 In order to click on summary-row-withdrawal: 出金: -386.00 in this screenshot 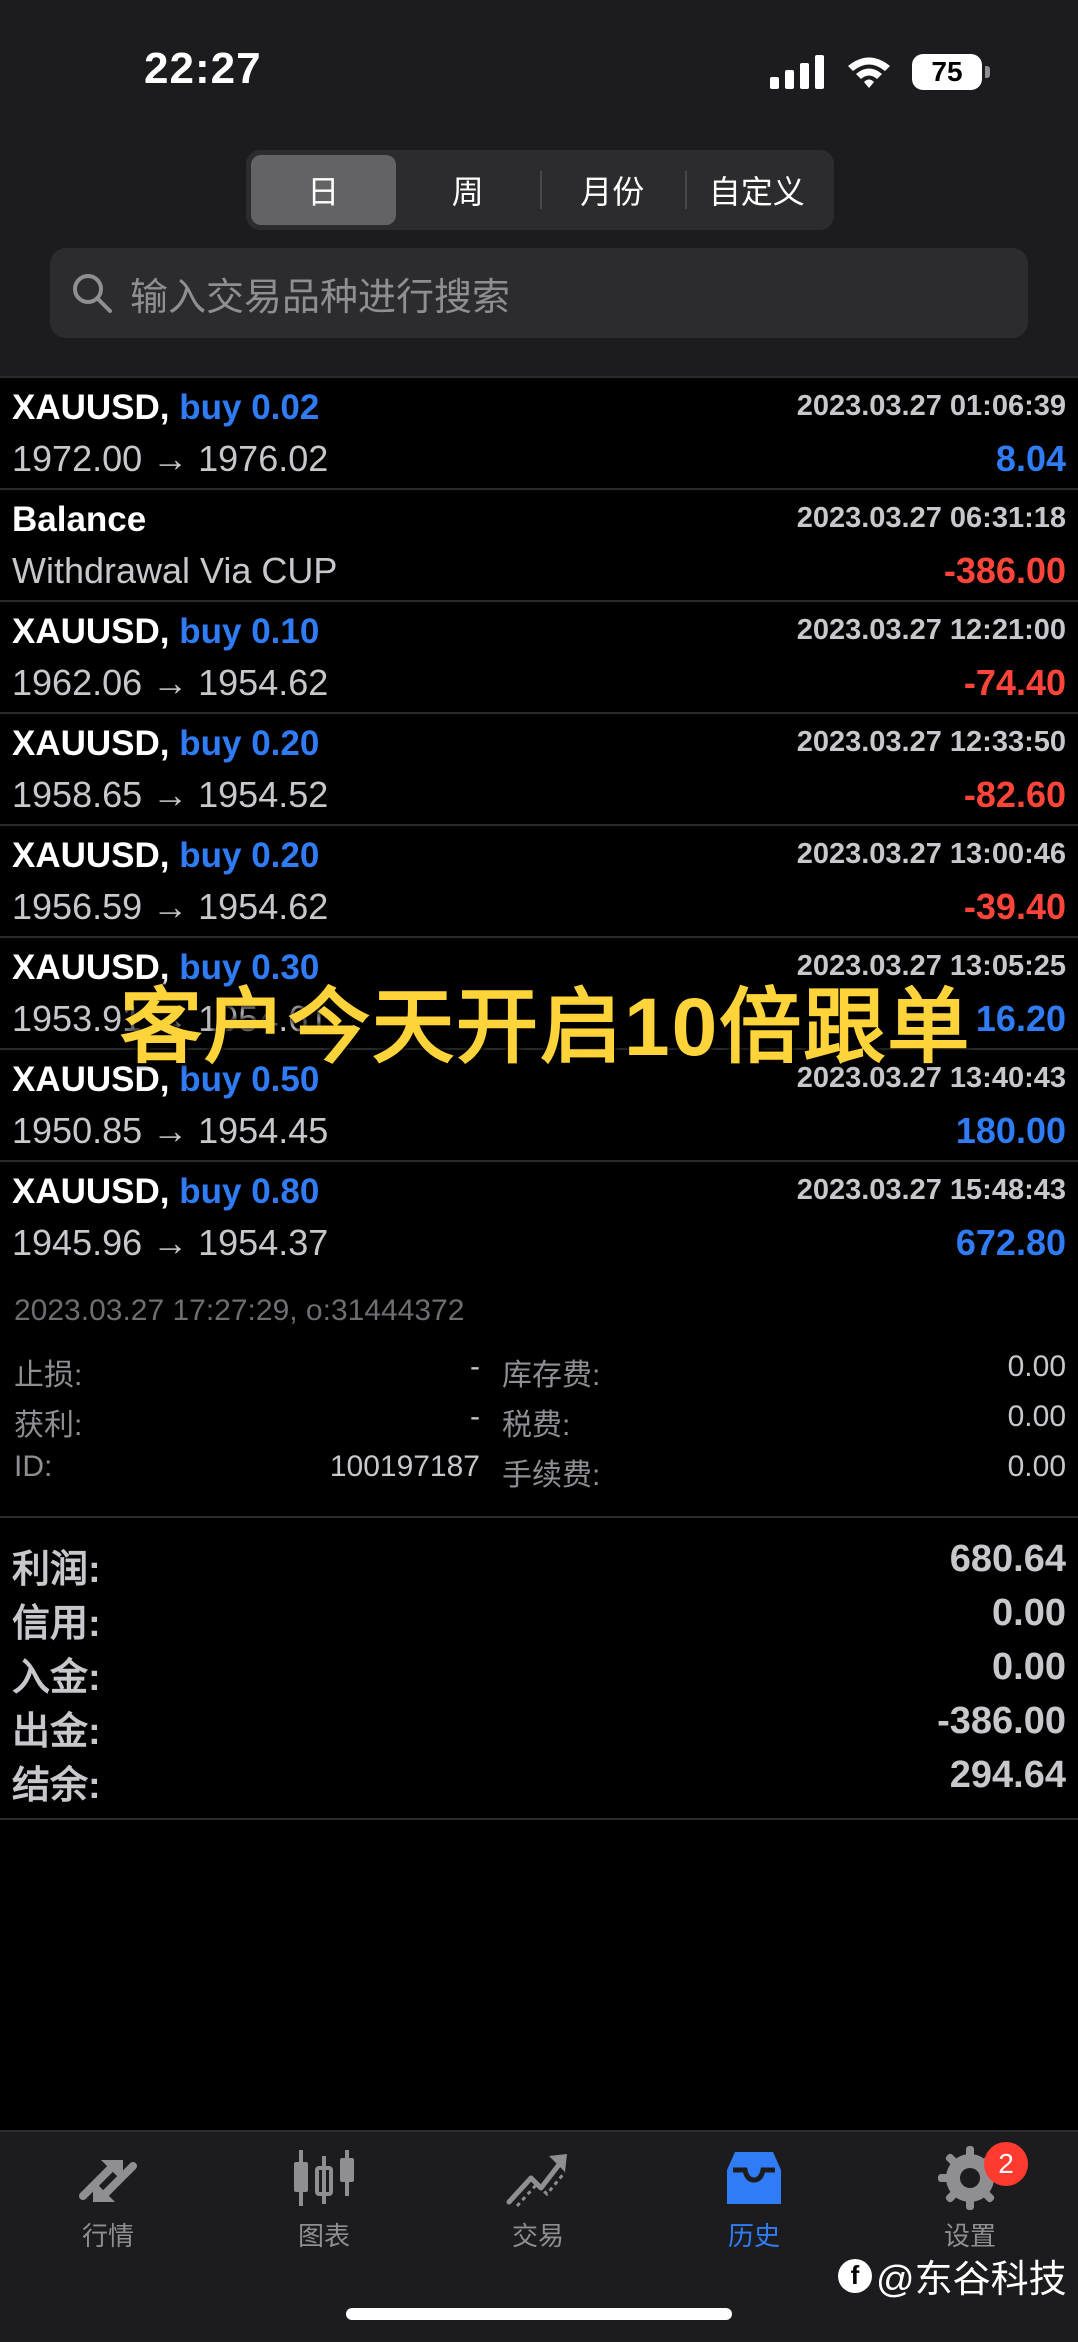, I will do `click(539, 1726)`.